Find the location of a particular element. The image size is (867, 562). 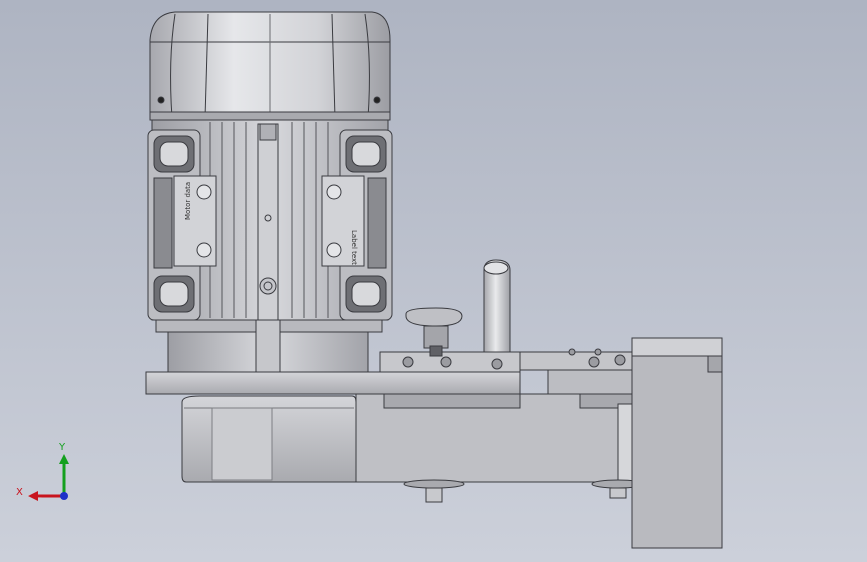

side-mount-plate is located at coordinates (677, 443).